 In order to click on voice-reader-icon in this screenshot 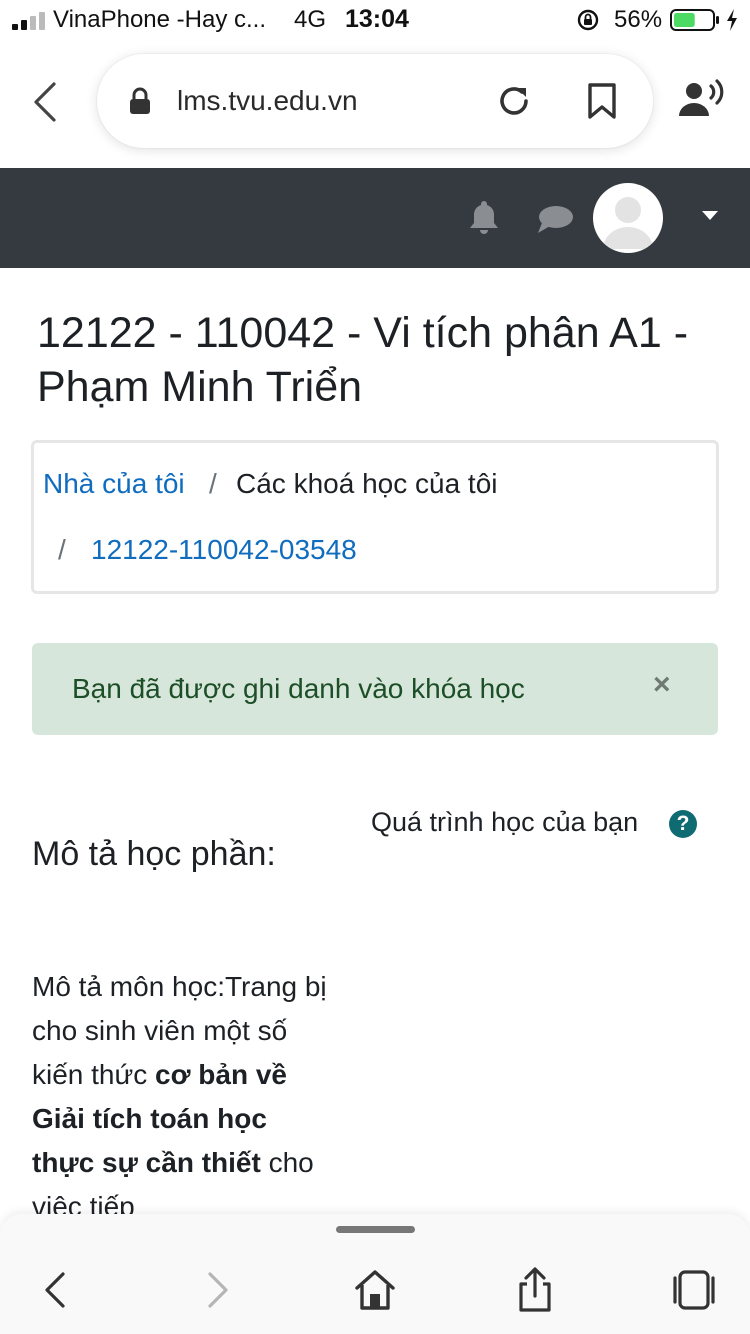, I will do `click(701, 99)`.